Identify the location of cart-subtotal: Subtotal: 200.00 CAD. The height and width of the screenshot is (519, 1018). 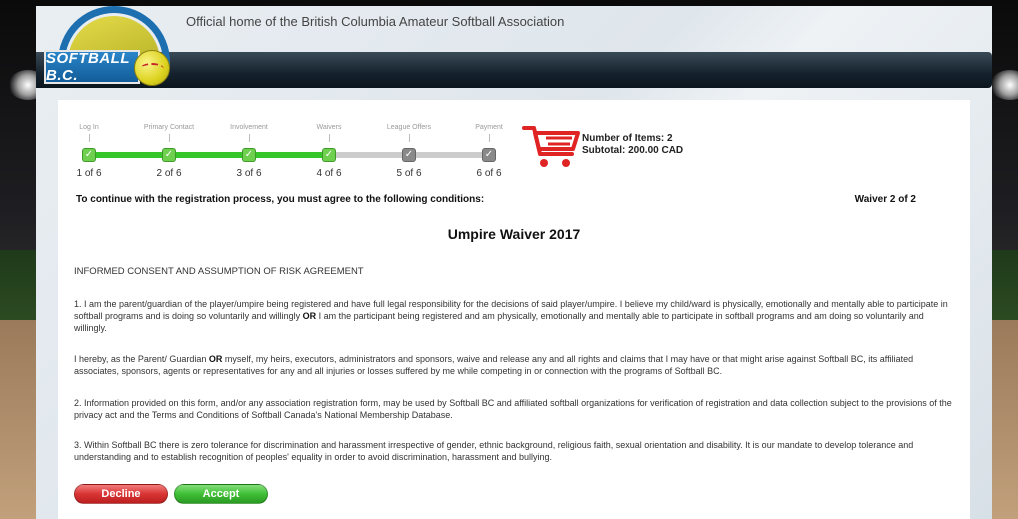
(633, 150).